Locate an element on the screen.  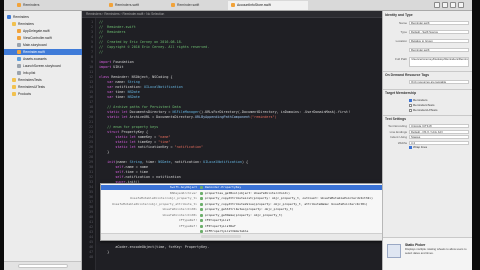
text-settings-header: Text Settings is located at coordinates (396, 119).